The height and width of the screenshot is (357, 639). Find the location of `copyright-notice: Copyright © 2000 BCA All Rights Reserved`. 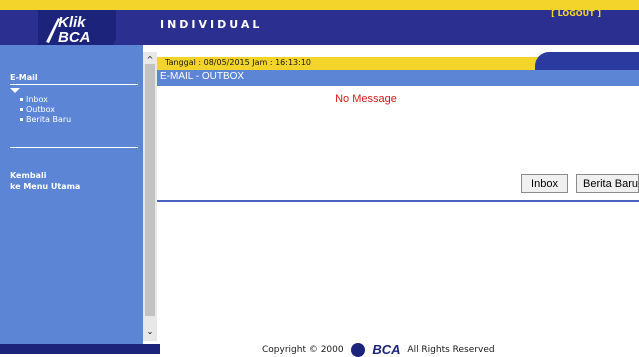

copyright-notice: Copyright © 2000 BCA All Rights Reserved is located at coordinates (378, 349).